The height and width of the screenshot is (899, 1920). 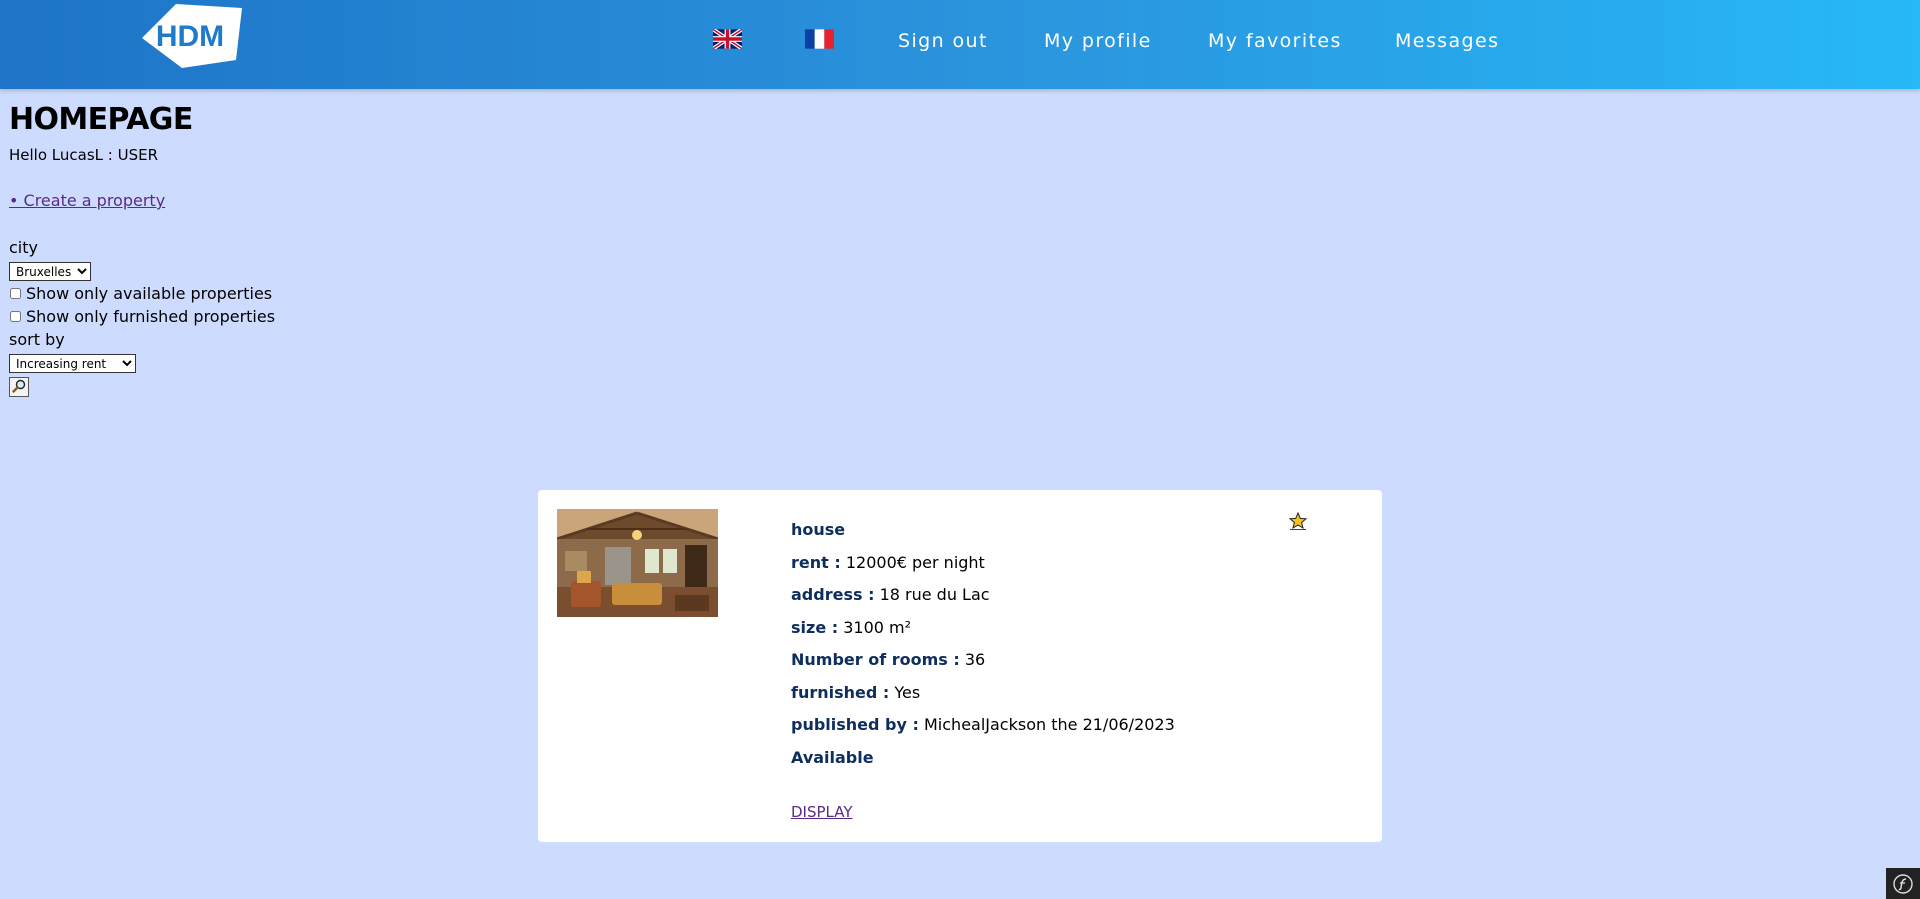 What do you see at coordinates (855, 724) in the screenshot?
I see `published-label: published by :` at bounding box center [855, 724].